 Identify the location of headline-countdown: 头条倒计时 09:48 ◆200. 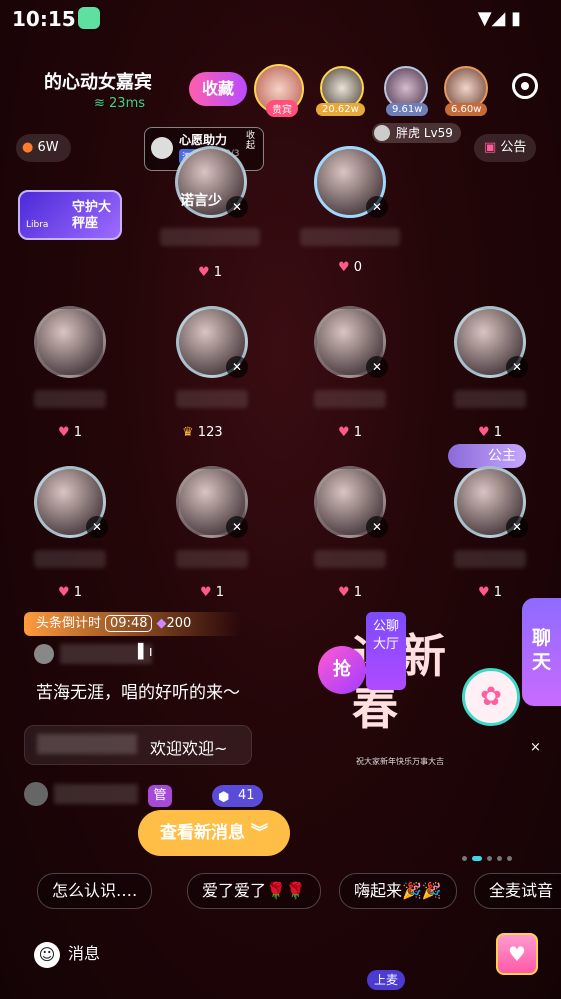
(132, 624).